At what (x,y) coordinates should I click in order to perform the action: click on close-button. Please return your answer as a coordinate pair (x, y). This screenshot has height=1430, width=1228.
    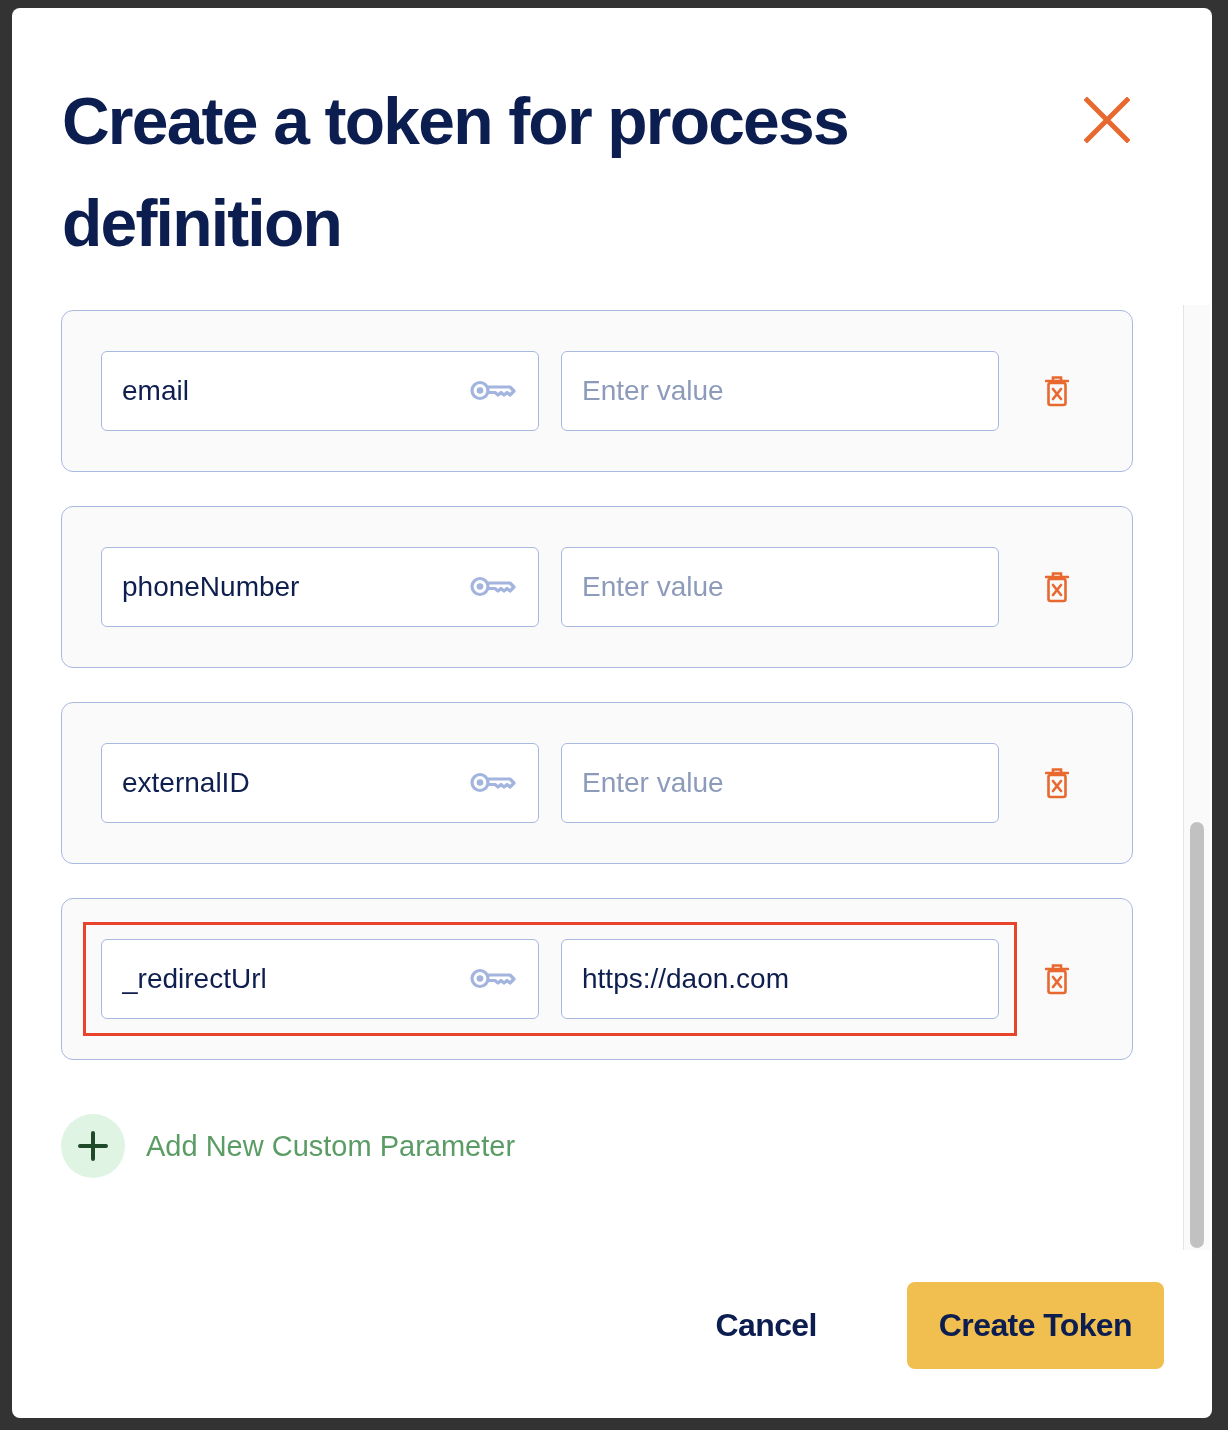
    Looking at the image, I should click on (1107, 120).